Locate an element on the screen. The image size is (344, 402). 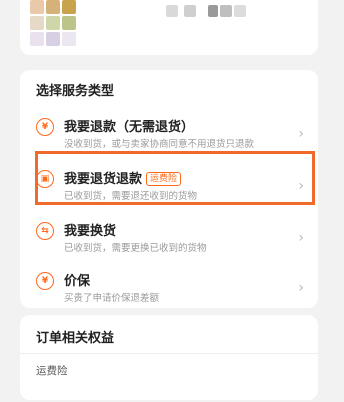
yen-icon: ¥ is located at coordinates (45, 127).